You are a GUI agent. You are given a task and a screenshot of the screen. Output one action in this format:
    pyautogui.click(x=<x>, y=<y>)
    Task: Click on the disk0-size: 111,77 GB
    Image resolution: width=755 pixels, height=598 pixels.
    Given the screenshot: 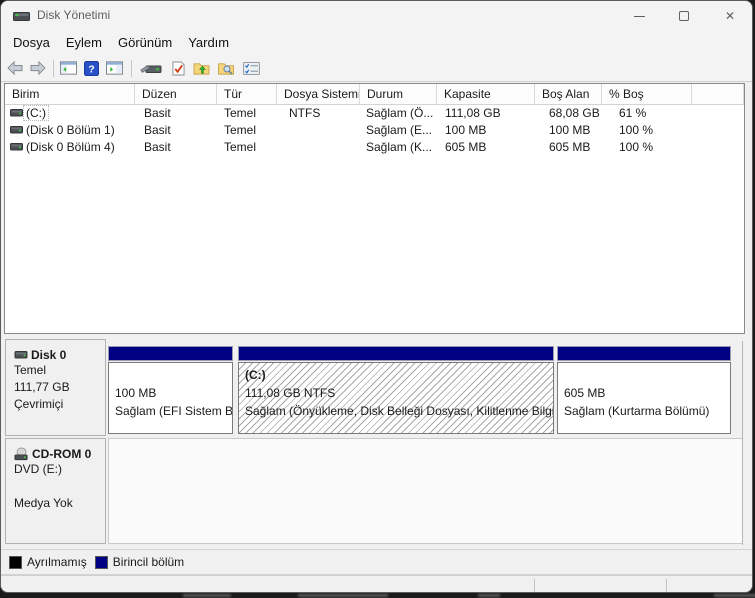 What is the action you would take?
    pyautogui.click(x=42, y=387)
    